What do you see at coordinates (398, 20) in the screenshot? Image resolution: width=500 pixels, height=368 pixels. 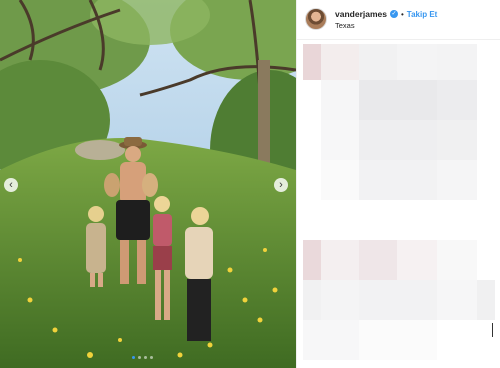 I see `post-header: vanderjames ✓ • Takip Et Texas` at bounding box center [398, 20].